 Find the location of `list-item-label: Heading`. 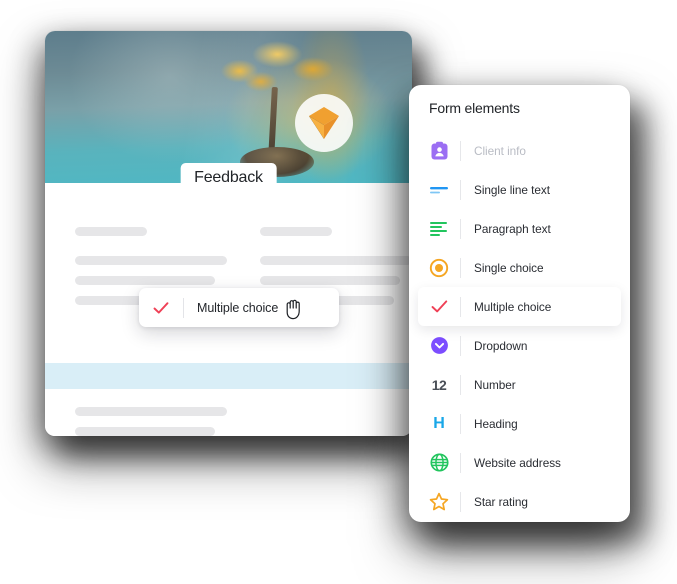

list-item-label: Heading is located at coordinates (496, 423).